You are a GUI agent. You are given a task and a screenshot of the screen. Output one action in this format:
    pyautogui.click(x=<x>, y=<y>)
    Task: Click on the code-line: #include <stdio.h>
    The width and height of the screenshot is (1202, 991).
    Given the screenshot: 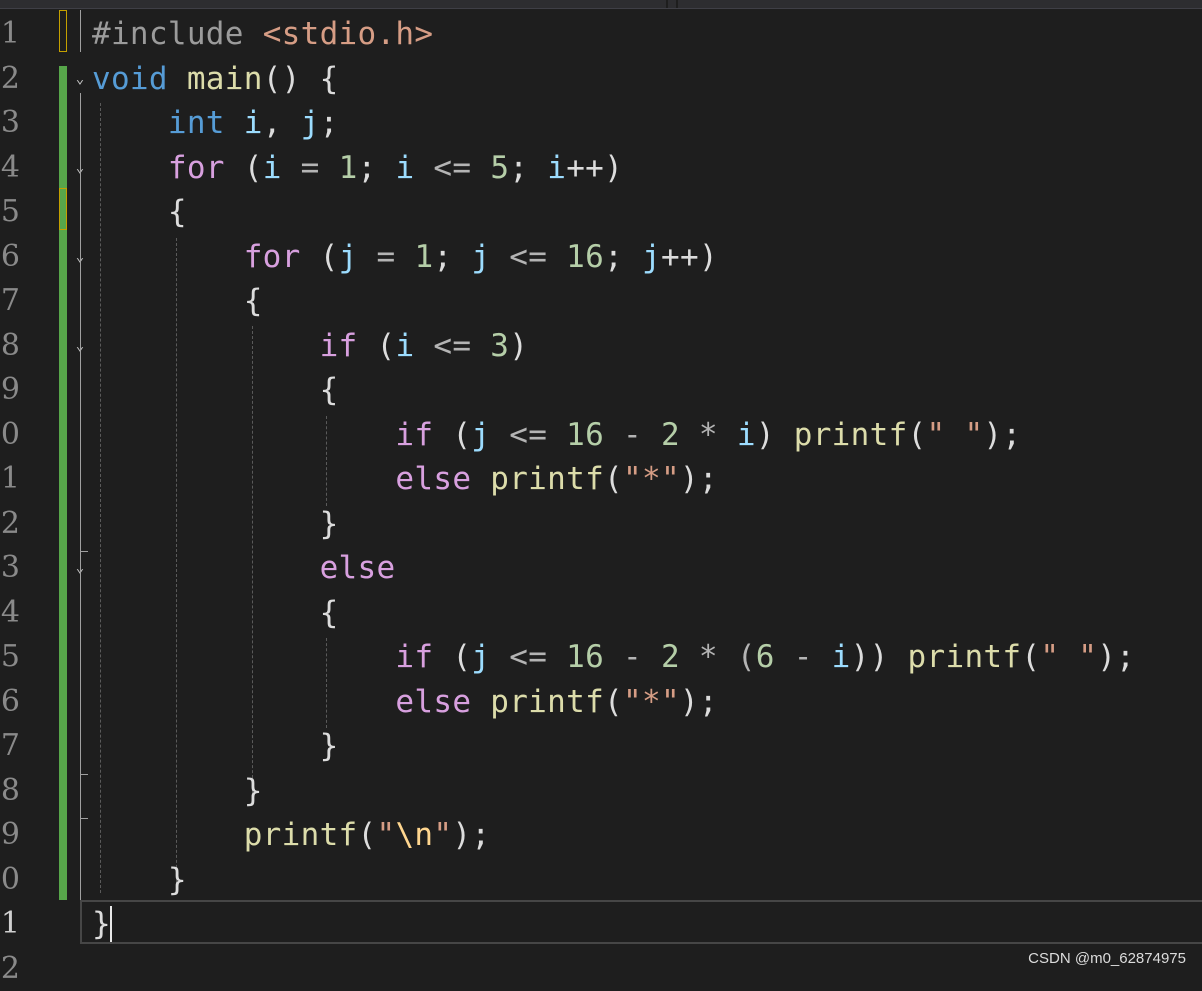 What is the action you would take?
    pyautogui.click(x=262, y=34)
    